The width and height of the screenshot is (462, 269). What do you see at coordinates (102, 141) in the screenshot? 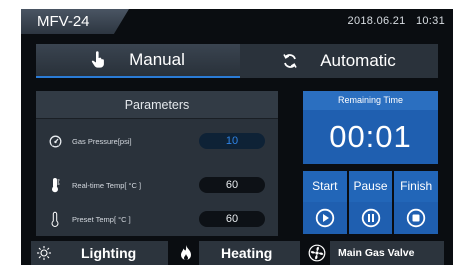
I see `gas-pressure-label: Gas Pressure[psi]` at bounding box center [102, 141].